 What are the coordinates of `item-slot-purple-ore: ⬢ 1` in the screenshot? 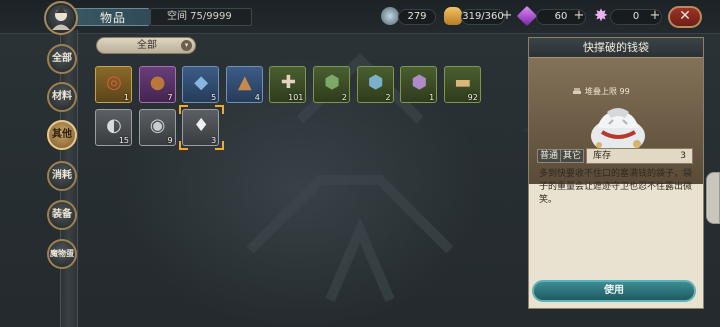 It's located at (419, 84).